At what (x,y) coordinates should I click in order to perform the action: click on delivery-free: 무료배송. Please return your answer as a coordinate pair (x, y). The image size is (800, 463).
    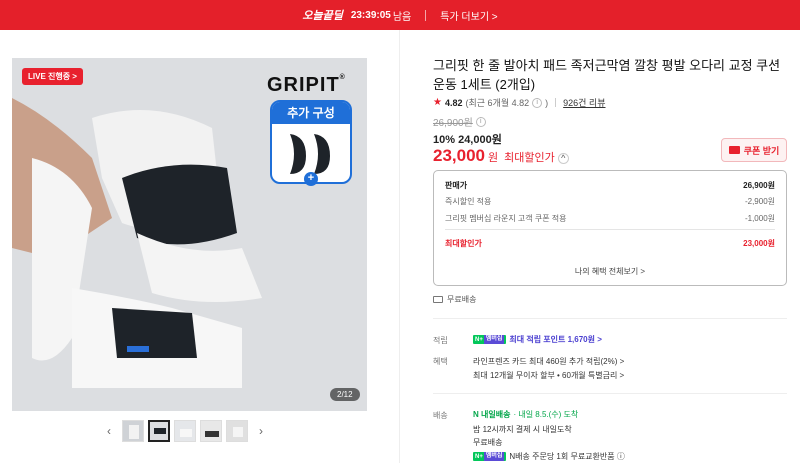
    Looking at the image, I should click on (488, 442).